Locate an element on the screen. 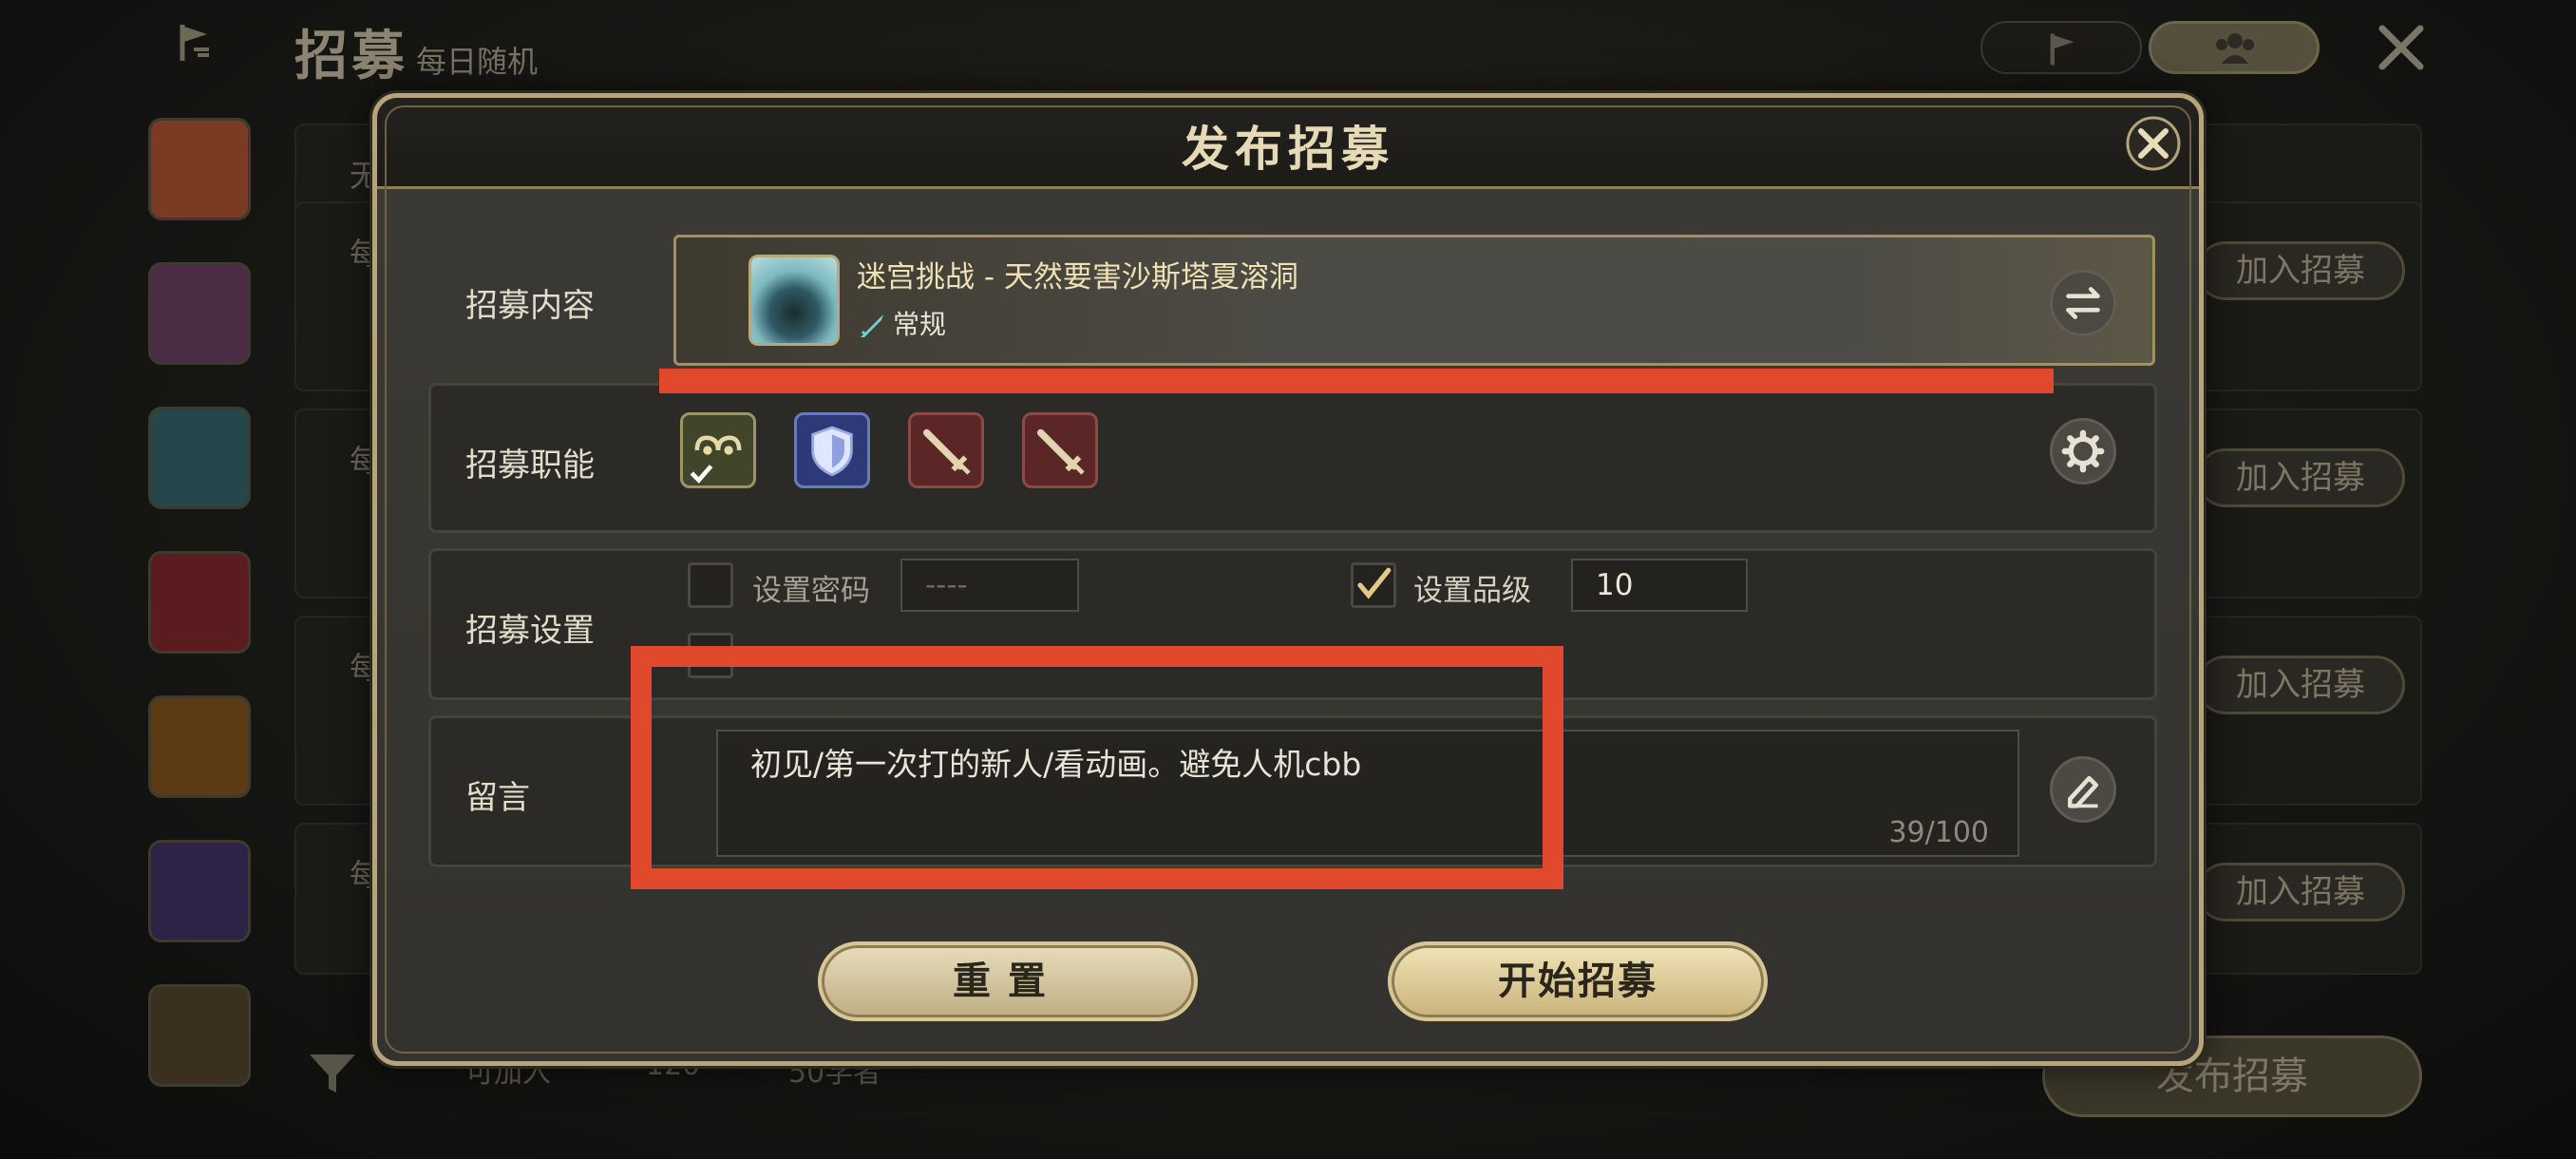 The width and height of the screenshot is (2576, 1159). sword-icon is located at coordinates (872, 326).